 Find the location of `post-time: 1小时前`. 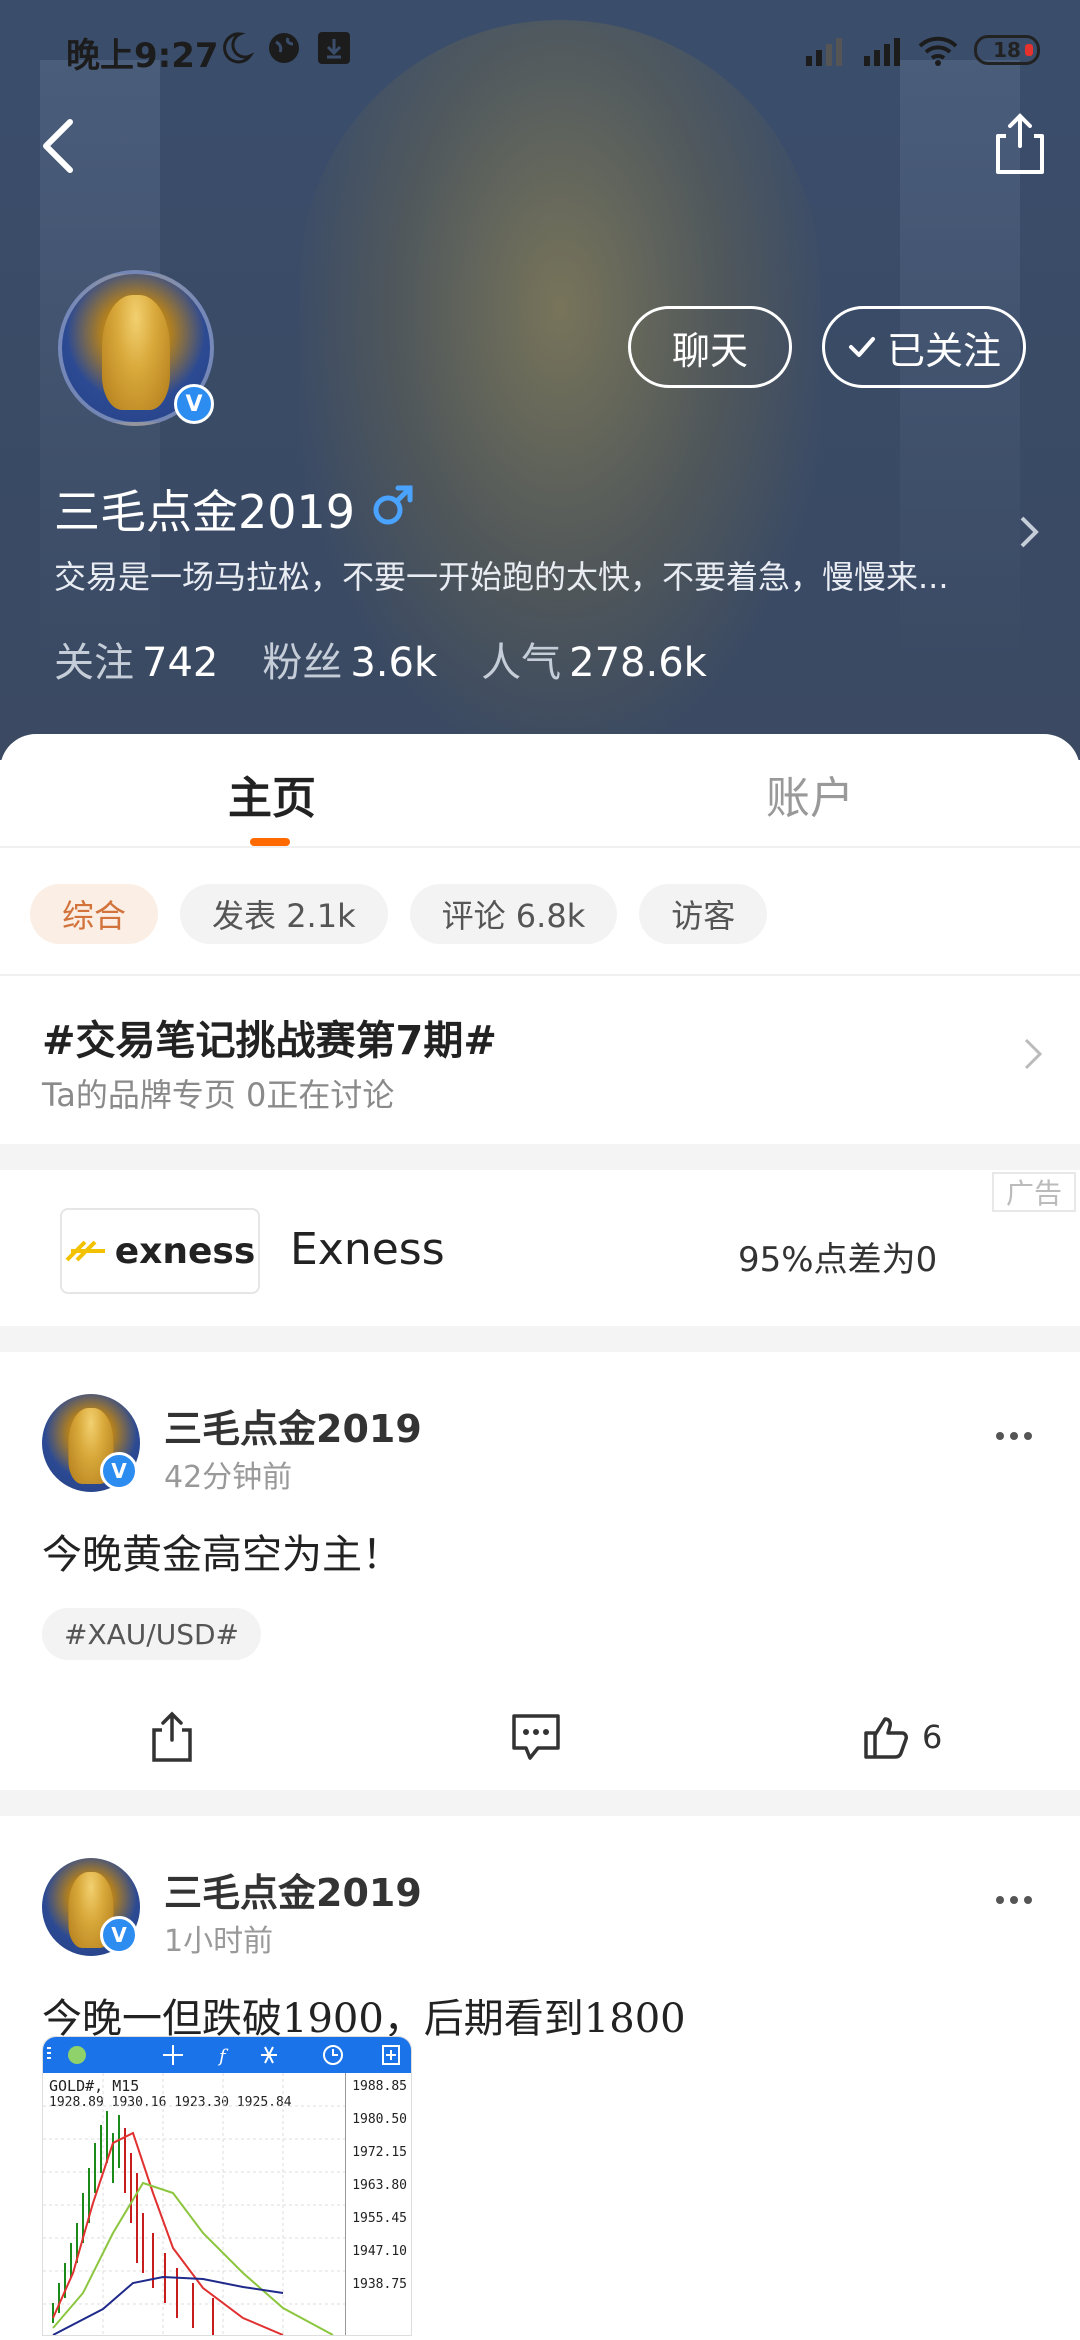

post-time: 1小时前 is located at coordinates (219, 1941).